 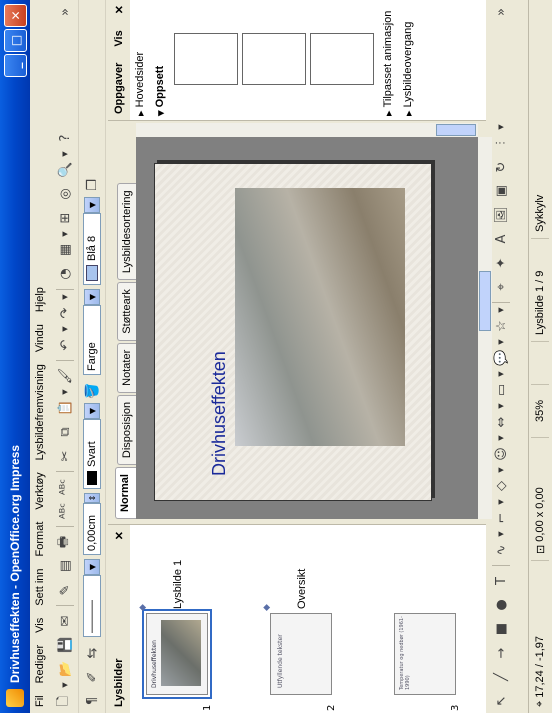 I want to click on rotate-icon: ↻, so click(x=501, y=167).